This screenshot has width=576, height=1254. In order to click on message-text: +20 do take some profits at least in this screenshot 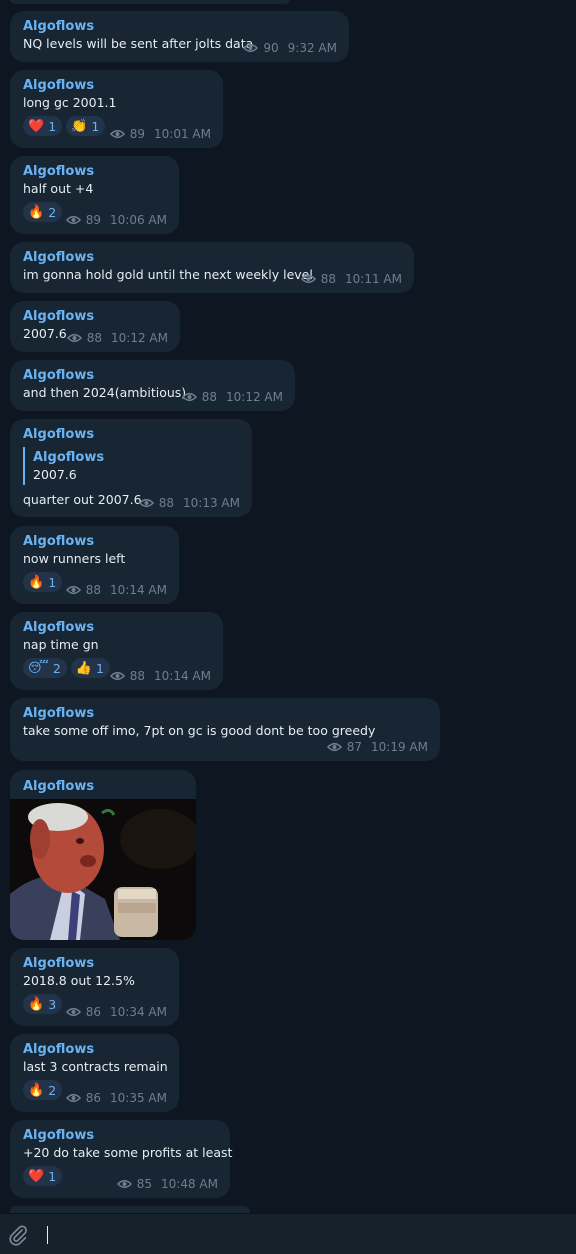, I will do `click(128, 1152)`.